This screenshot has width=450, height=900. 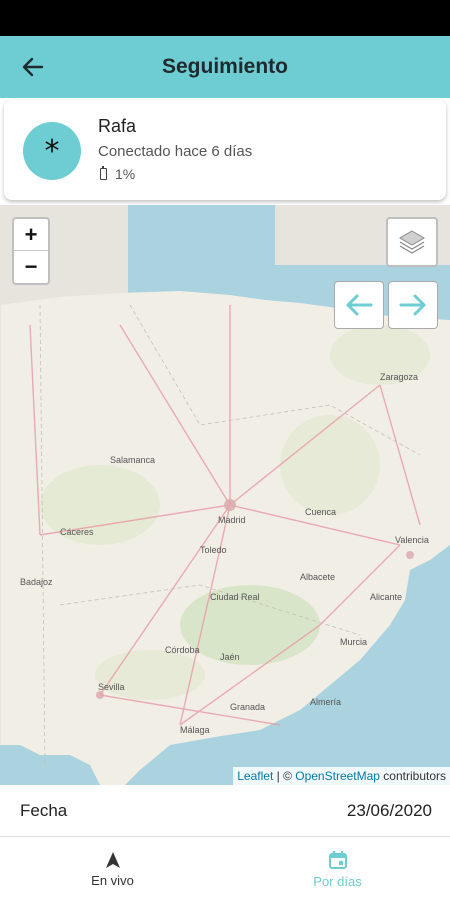 I want to click on map-label: Valencia, so click(x=412, y=540).